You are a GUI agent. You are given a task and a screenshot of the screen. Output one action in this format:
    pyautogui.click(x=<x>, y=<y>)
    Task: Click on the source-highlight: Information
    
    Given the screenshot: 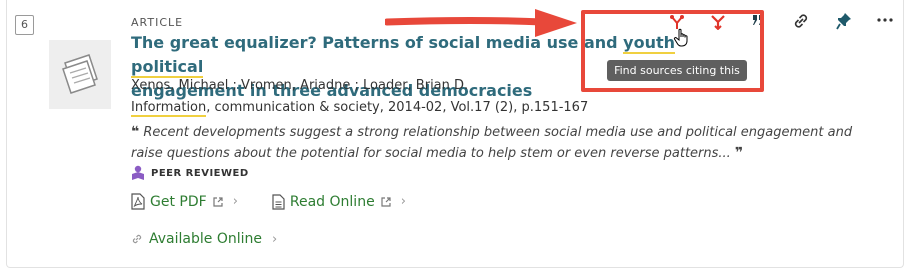 What is the action you would take?
    pyautogui.click(x=169, y=108)
    